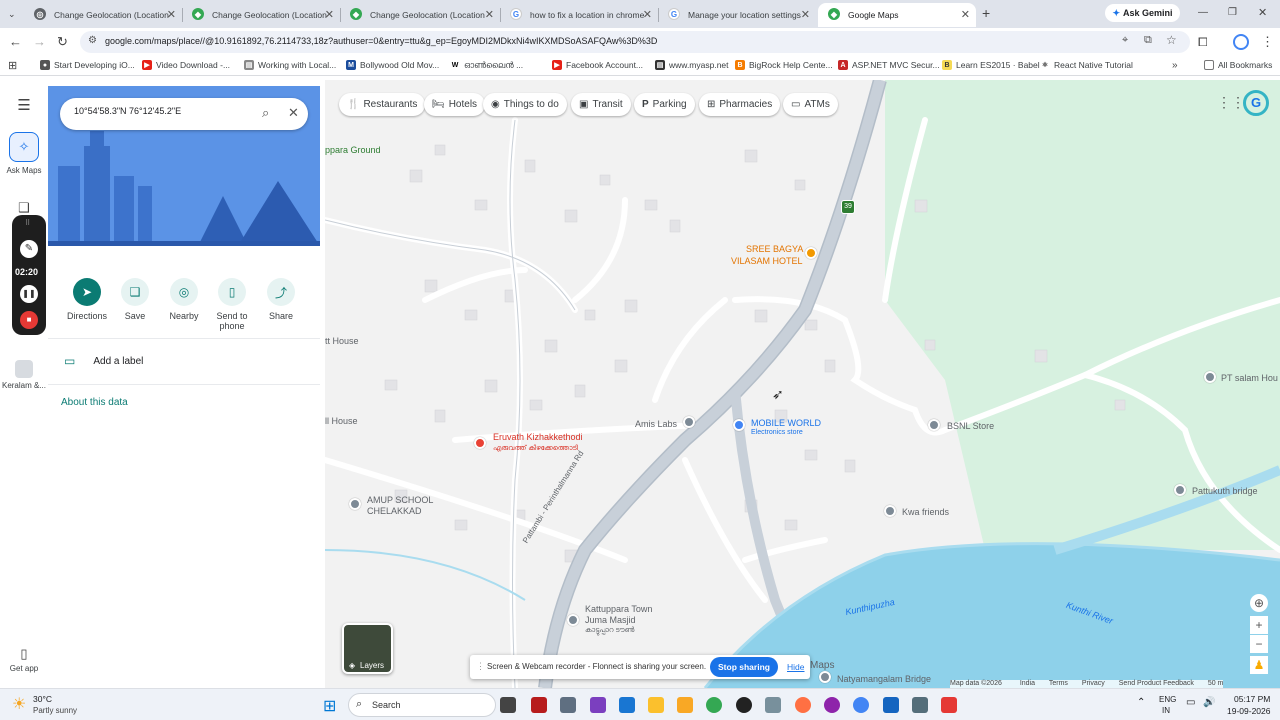 Image resolution: width=1280 pixels, height=720 pixels. Describe the element at coordinates (538, 437) in the screenshot. I see `eruvath-label: Eruvath Kizhakkethodi` at that location.